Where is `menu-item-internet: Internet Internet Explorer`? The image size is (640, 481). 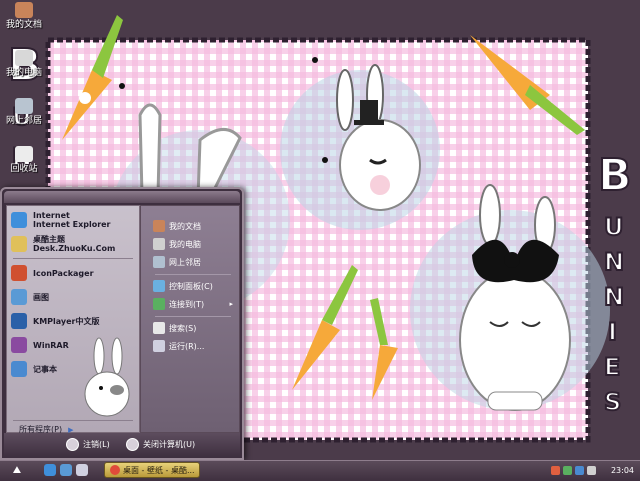 menu-item-internet: Internet Internet Explorer is located at coordinates (74, 220).